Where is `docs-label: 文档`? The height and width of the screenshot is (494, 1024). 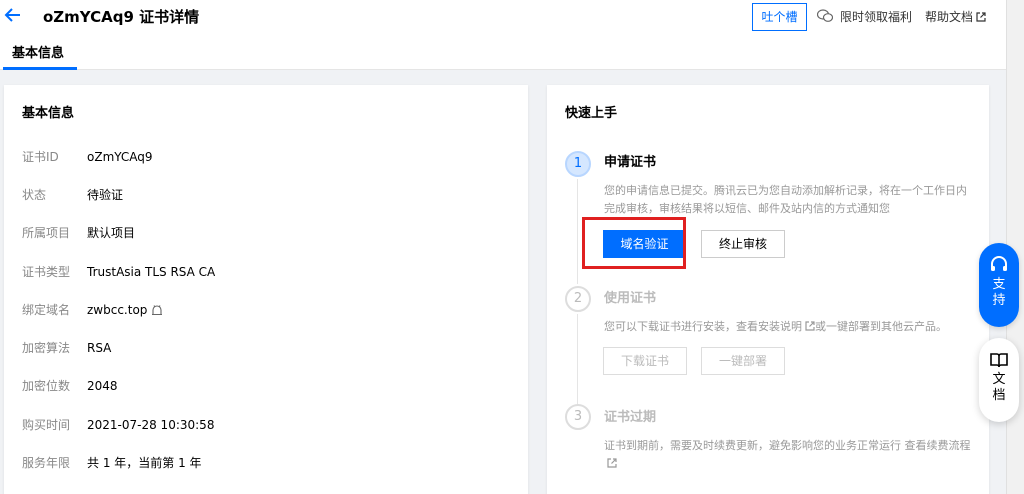
docs-label: 文档 is located at coordinates (999, 387).